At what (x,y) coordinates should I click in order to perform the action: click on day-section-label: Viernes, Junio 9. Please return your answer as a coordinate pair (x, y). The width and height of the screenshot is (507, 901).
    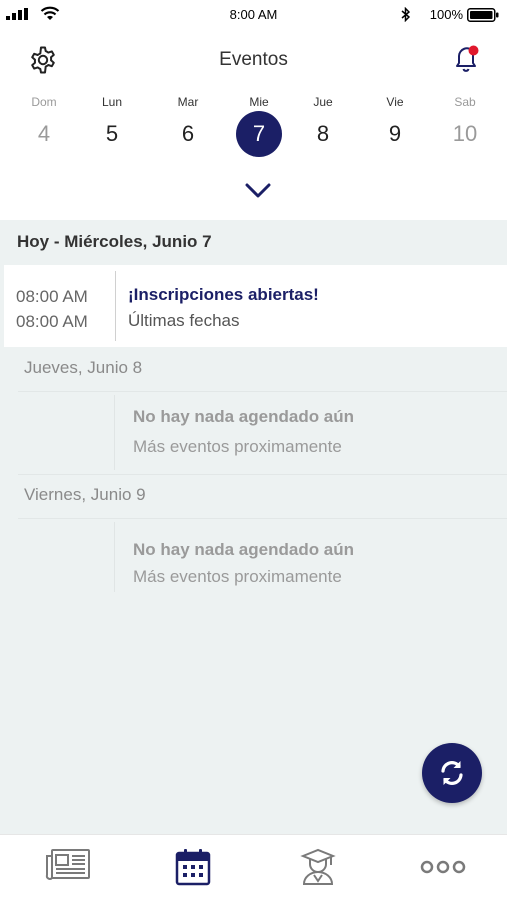
    Looking at the image, I should click on (85, 494).